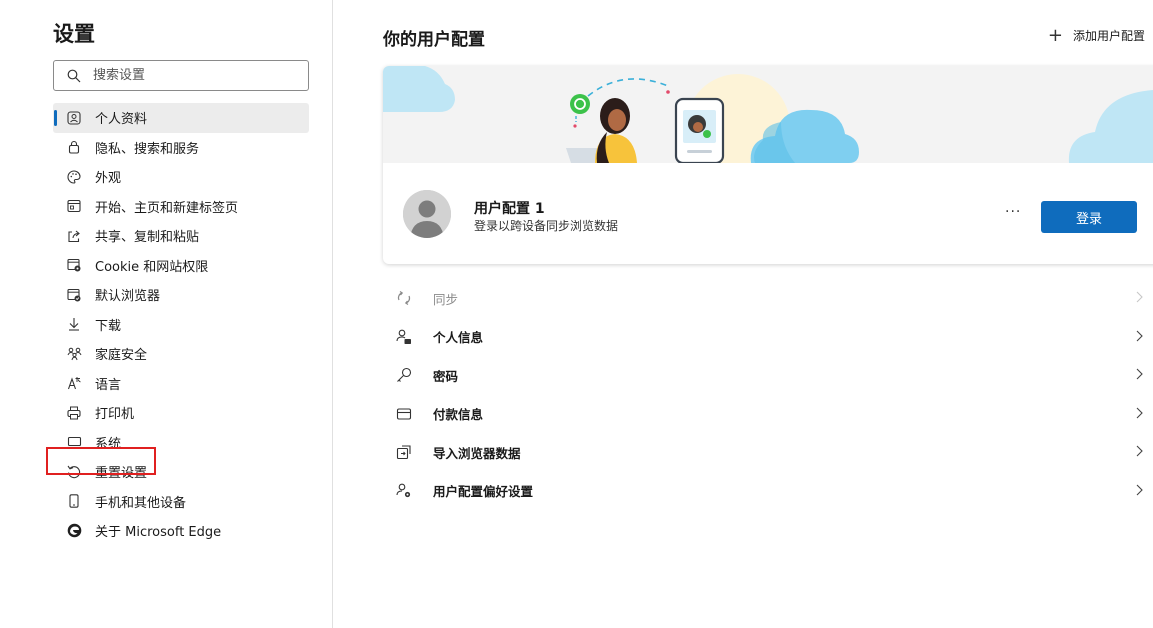 The image size is (1153, 628). I want to click on nav-label-default-browser: 默认浏览器, so click(128, 297).